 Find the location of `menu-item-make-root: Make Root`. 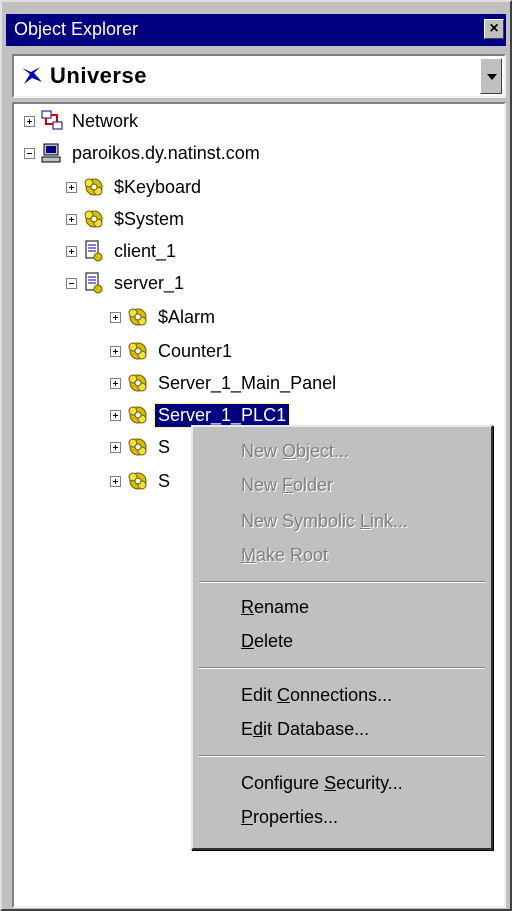

menu-item-make-root: Make Root is located at coordinates (284, 555).